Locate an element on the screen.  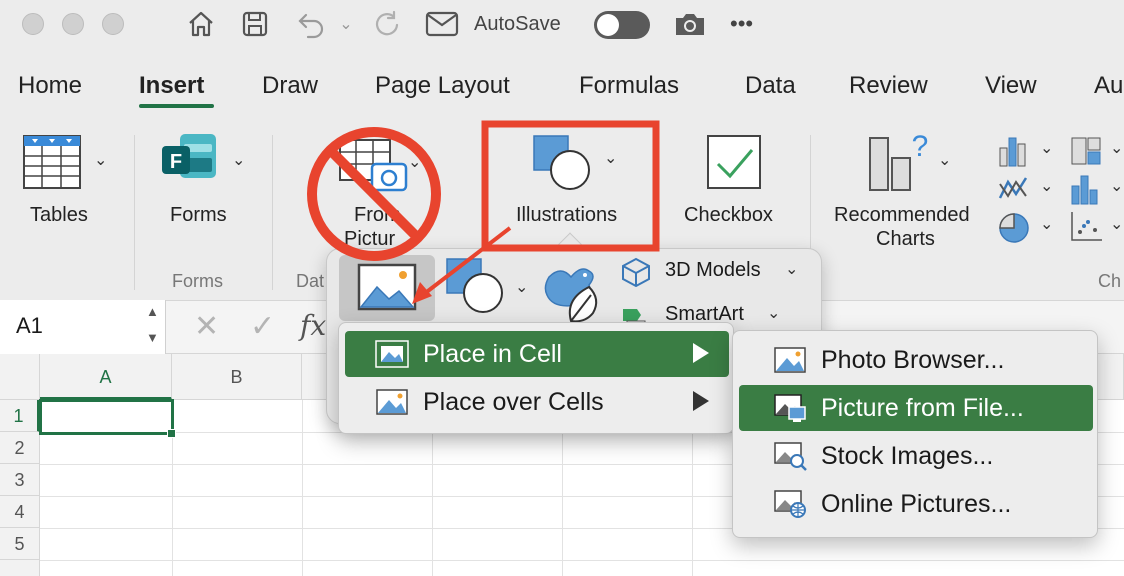
annotation-arrow-icon is located at coordinates (462, 265).